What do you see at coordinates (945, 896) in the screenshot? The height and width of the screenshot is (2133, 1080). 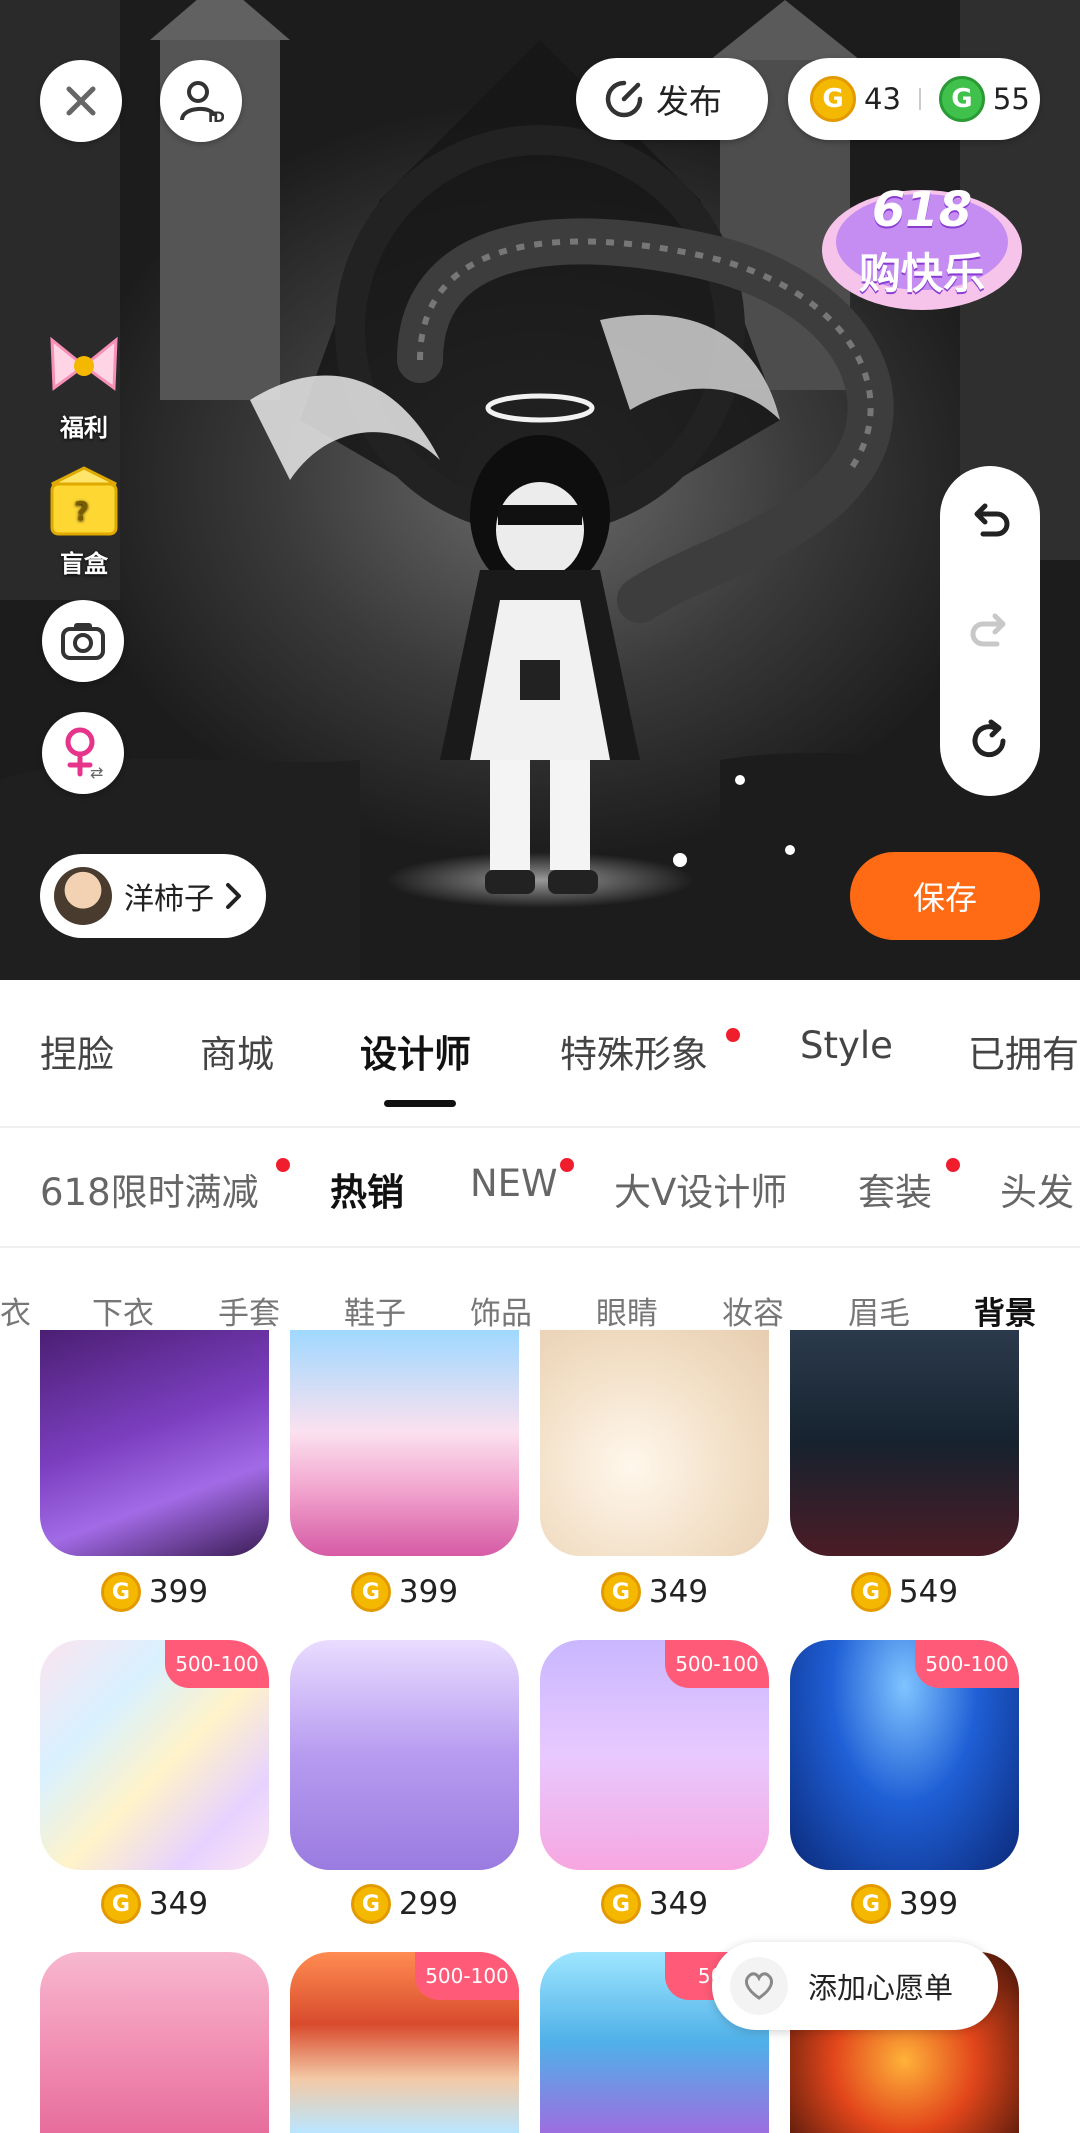 I see `save-button: 保存` at bounding box center [945, 896].